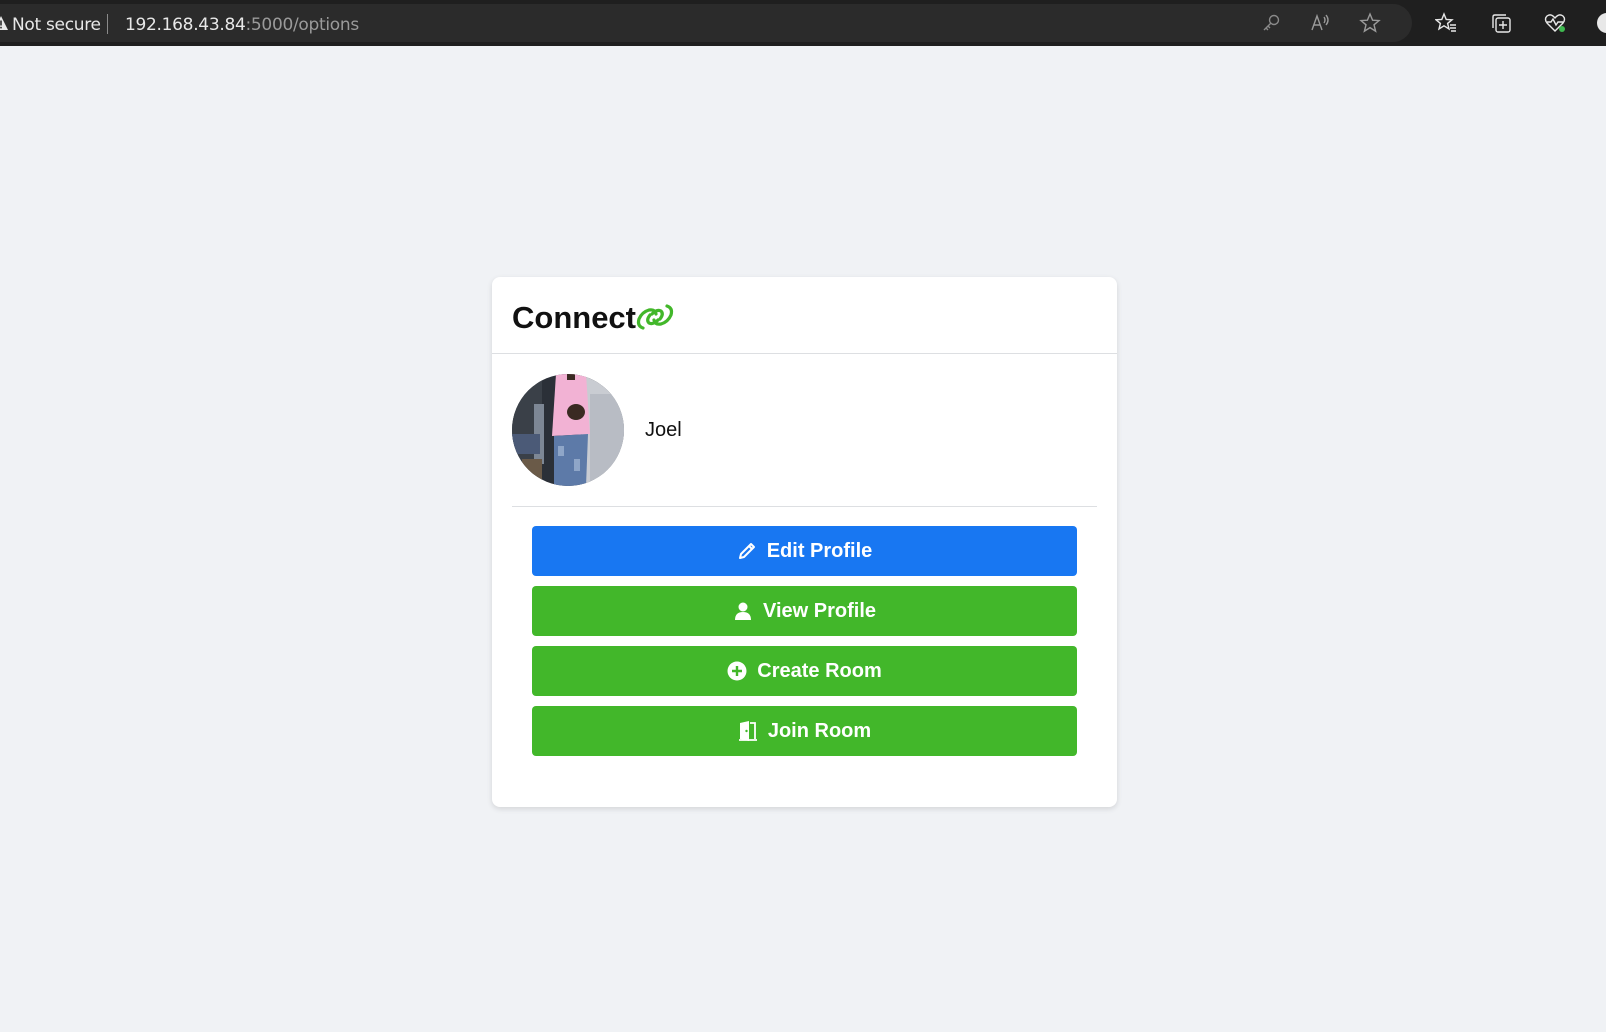 The height and width of the screenshot is (1032, 1606). What do you see at coordinates (1446, 23) in the screenshot?
I see `favorites-icon` at bounding box center [1446, 23].